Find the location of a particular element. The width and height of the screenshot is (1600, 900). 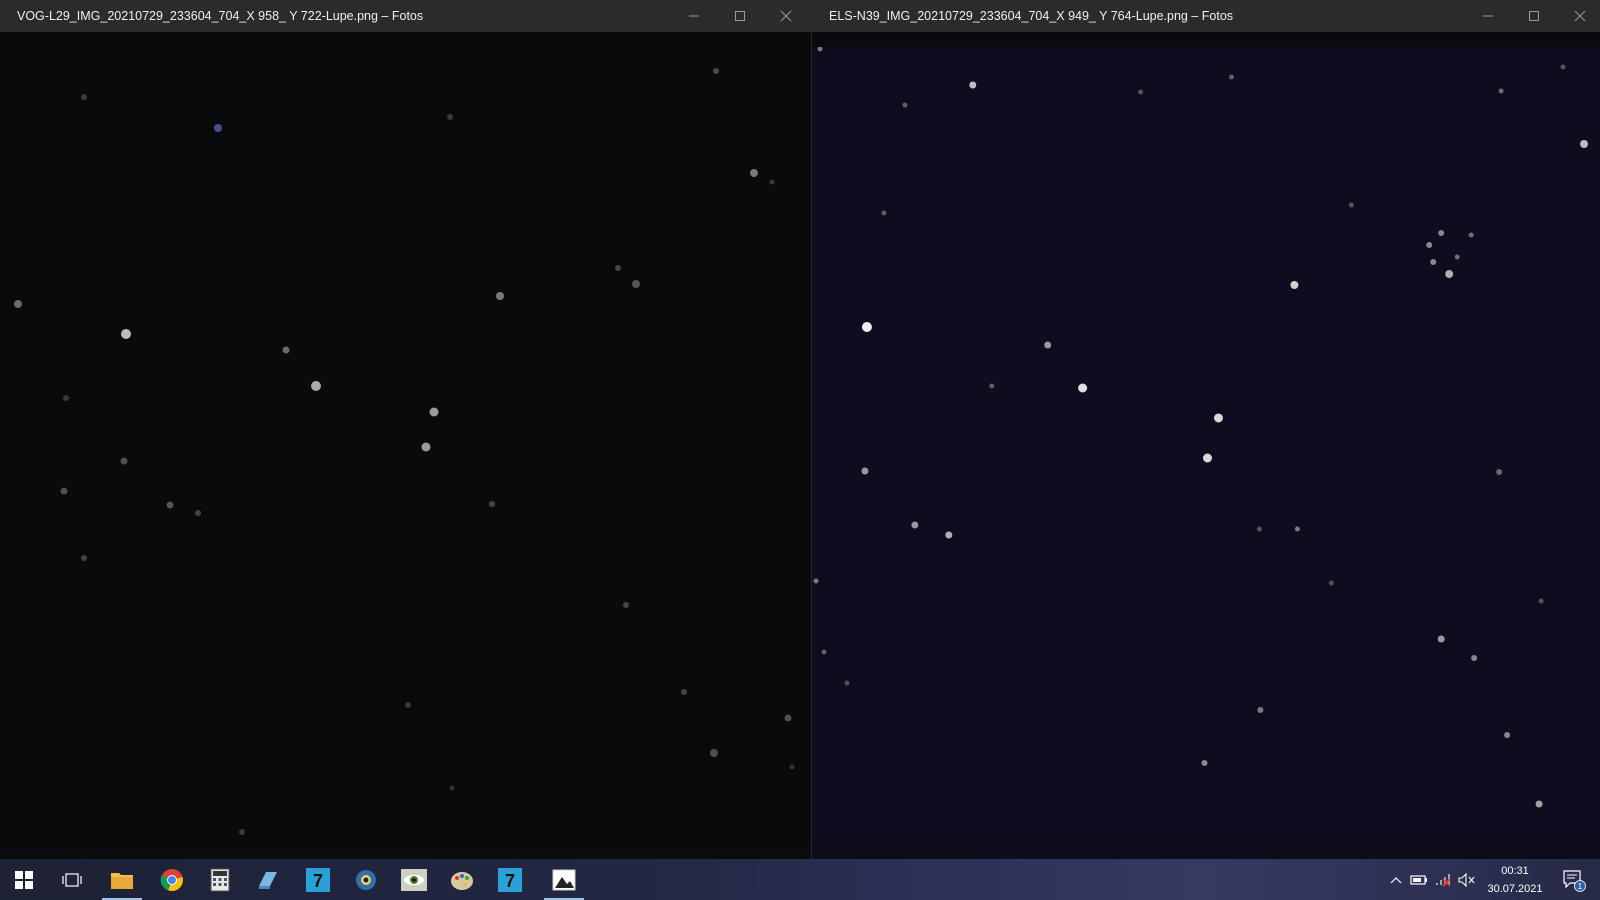

clock-date: 30.07.2021 is located at coordinates (1515, 889).